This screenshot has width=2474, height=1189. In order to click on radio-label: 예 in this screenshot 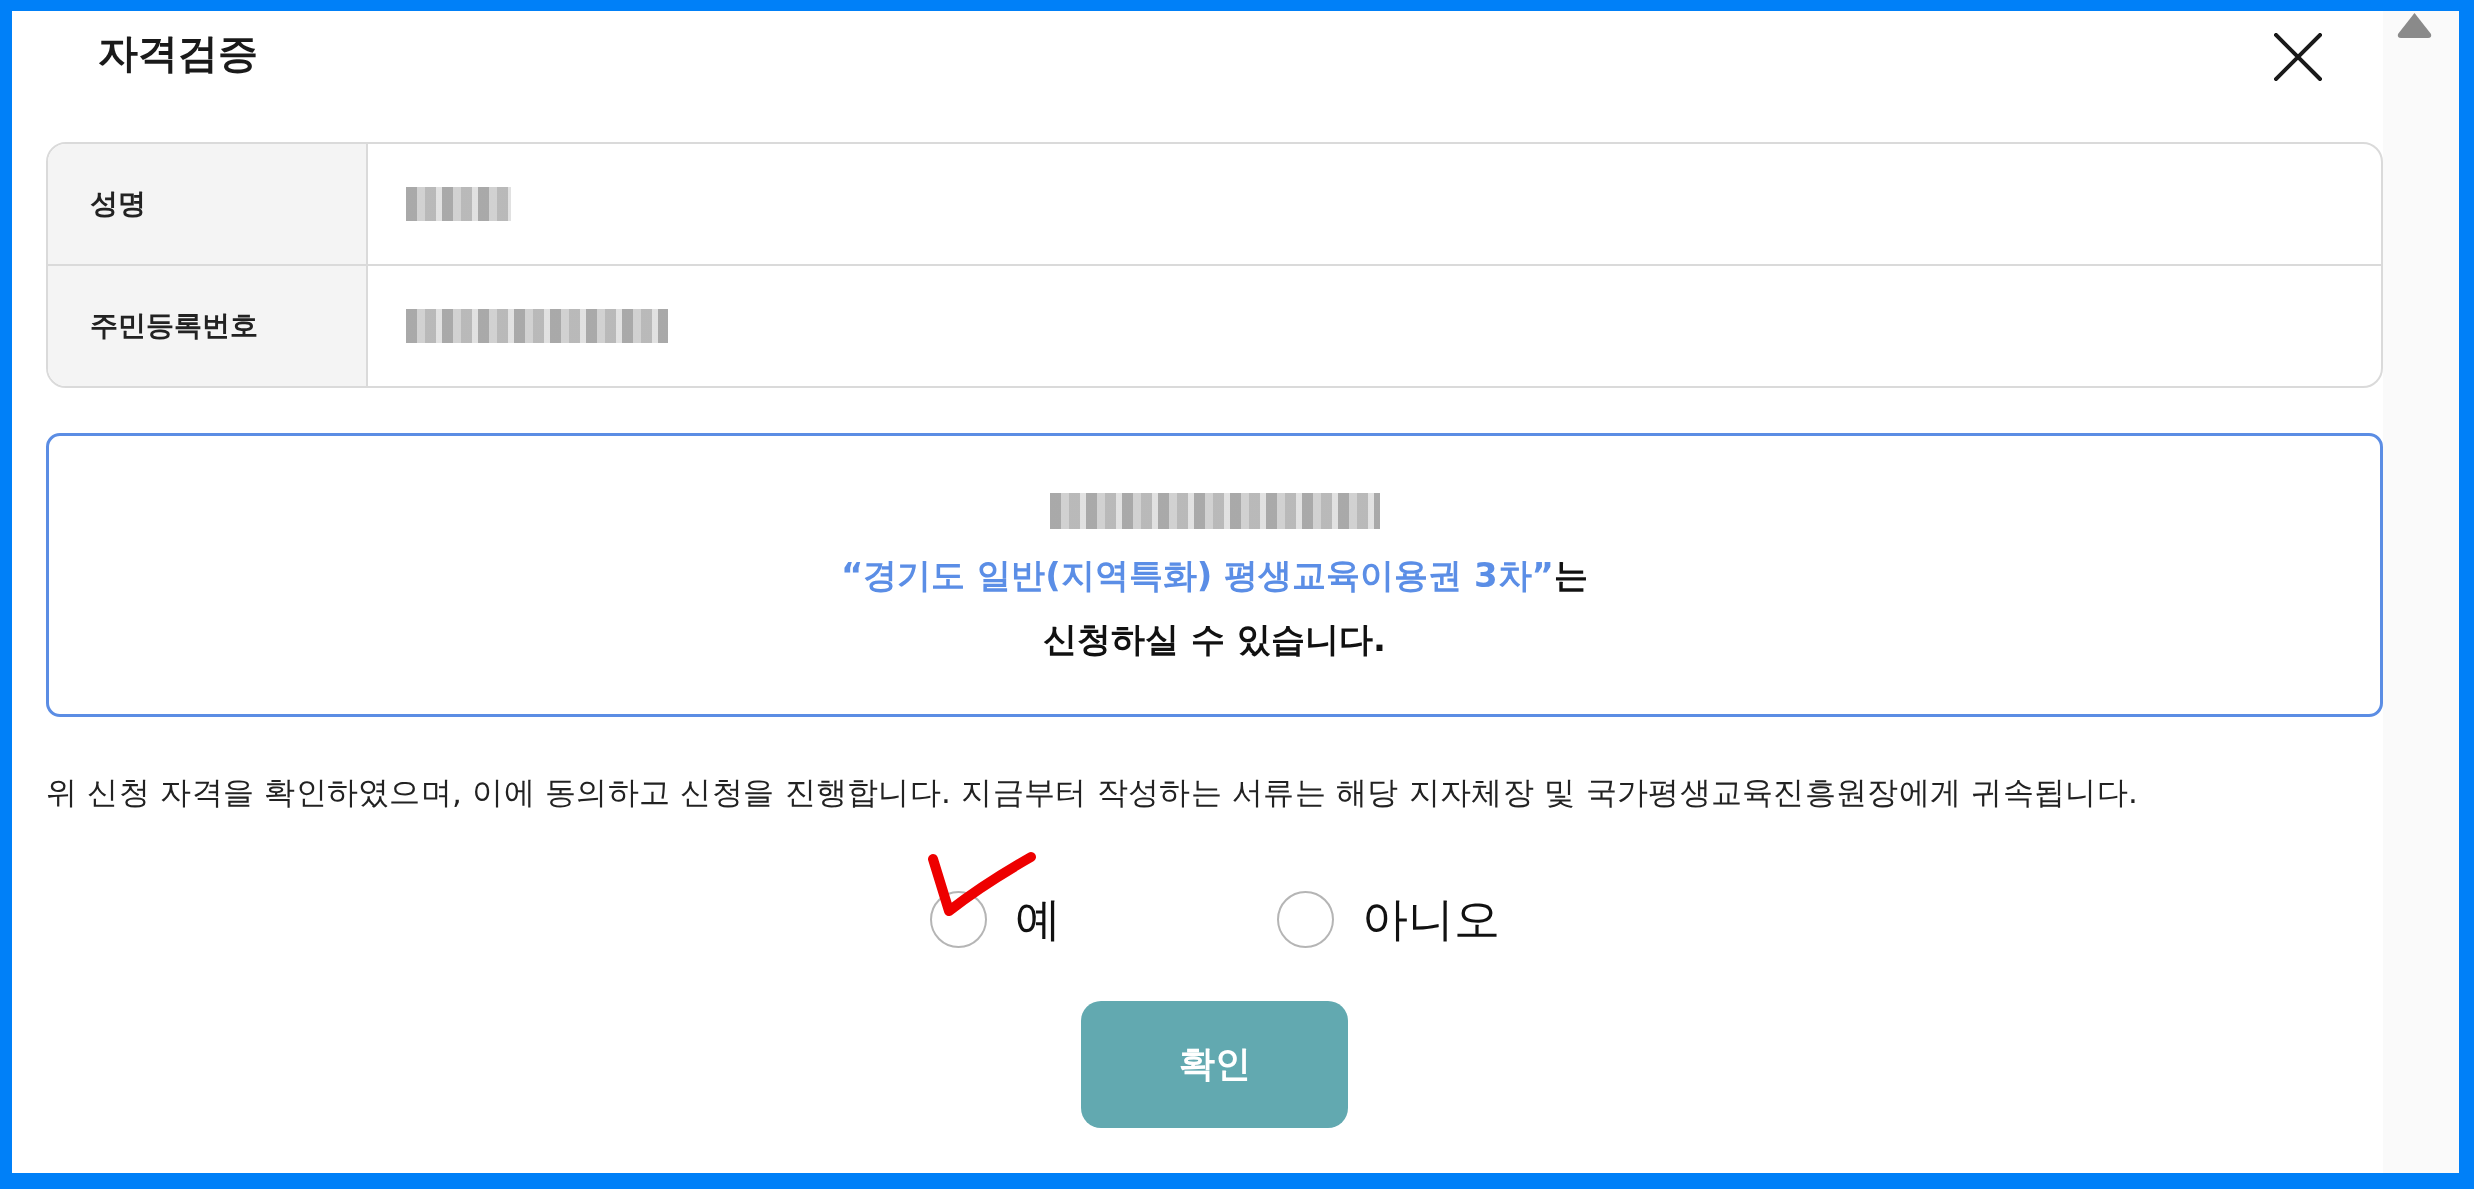, I will do `click(1037, 919)`.